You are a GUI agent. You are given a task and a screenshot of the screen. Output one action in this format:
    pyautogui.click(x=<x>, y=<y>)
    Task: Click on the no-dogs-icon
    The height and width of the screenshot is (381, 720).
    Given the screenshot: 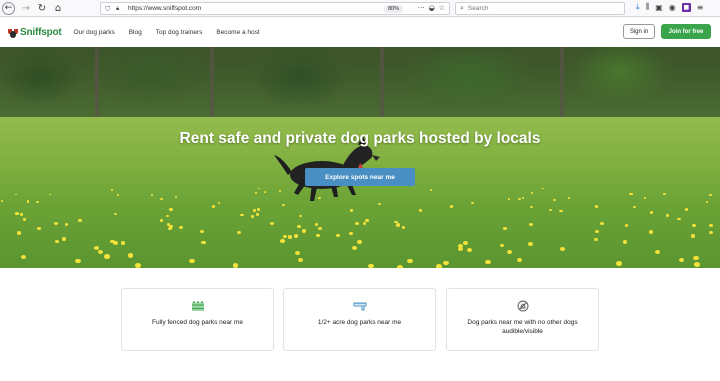 What is the action you would take?
    pyautogui.click(x=522, y=306)
    